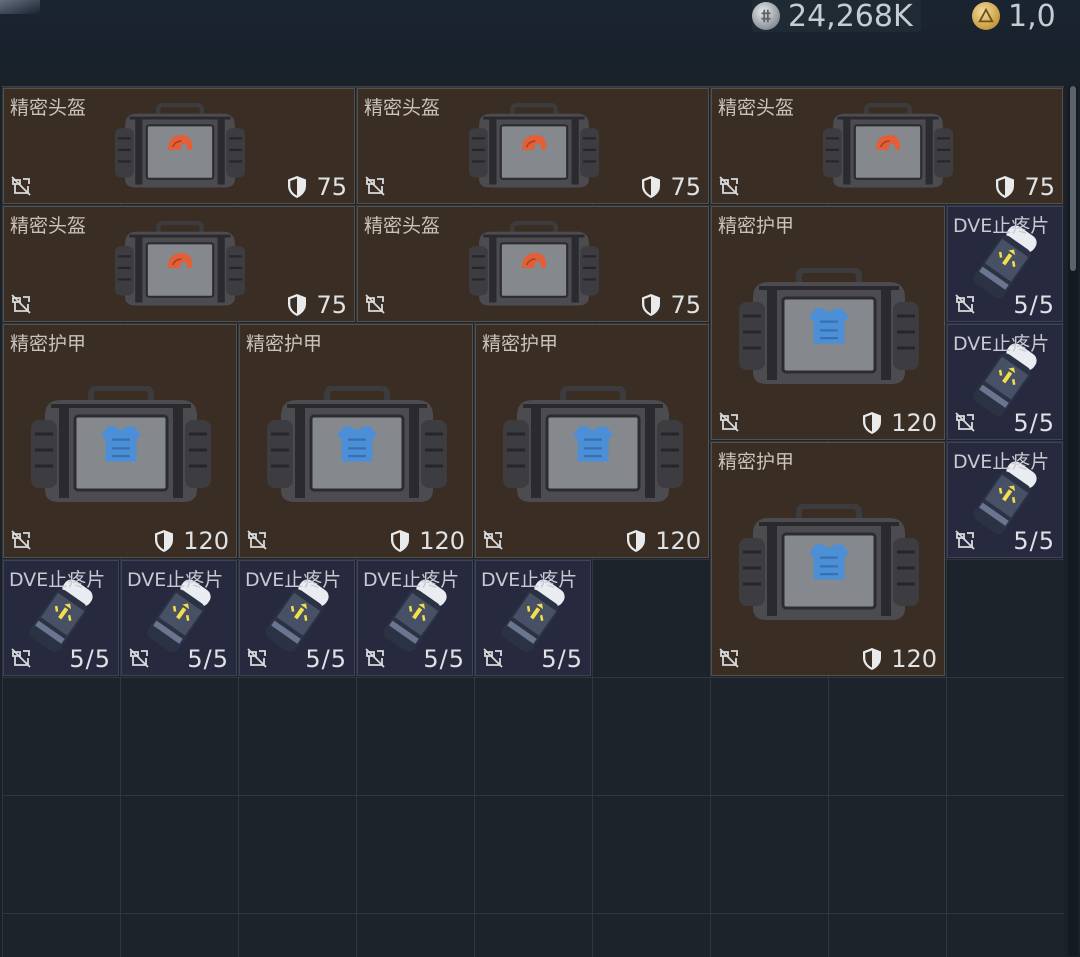 The image size is (1080, 957). Describe the element at coordinates (850, 17) in the screenshot. I see `currency-primary-value: 24,268K` at that location.